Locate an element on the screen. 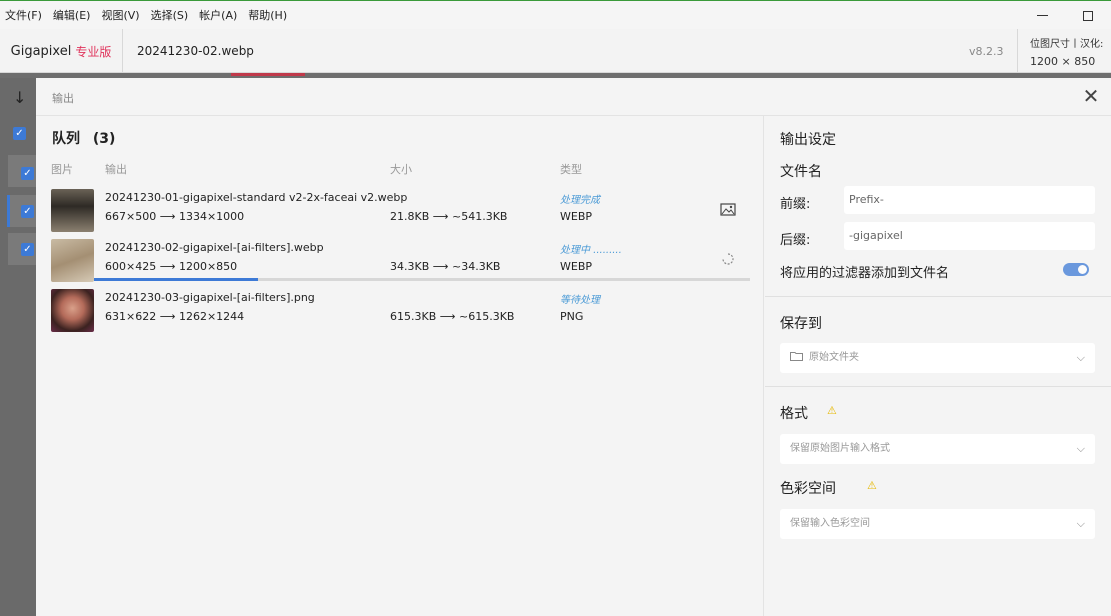  output-filename: 20241230-03-gigapixel-[ai-filters].png is located at coordinates (210, 297).